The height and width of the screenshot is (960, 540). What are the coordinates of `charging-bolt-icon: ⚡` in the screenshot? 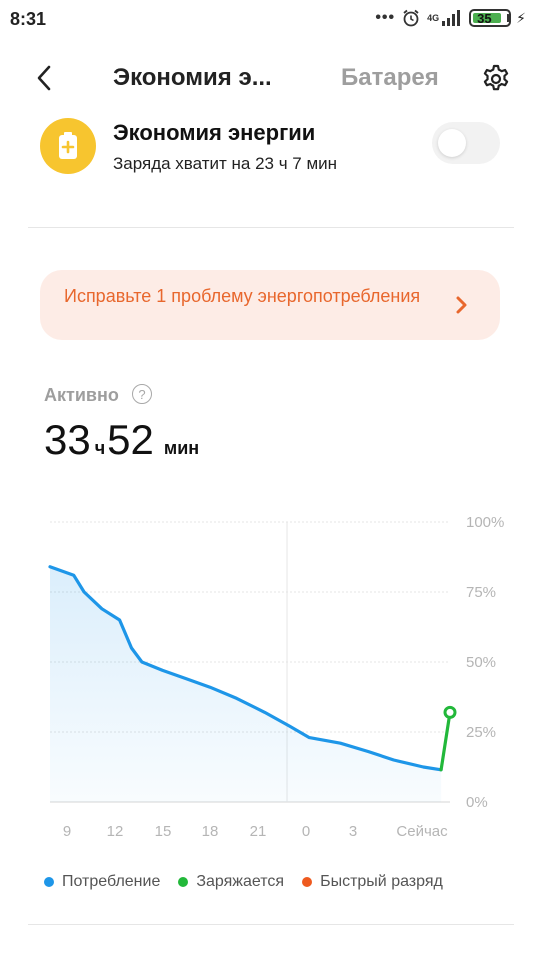 It's located at (521, 17).